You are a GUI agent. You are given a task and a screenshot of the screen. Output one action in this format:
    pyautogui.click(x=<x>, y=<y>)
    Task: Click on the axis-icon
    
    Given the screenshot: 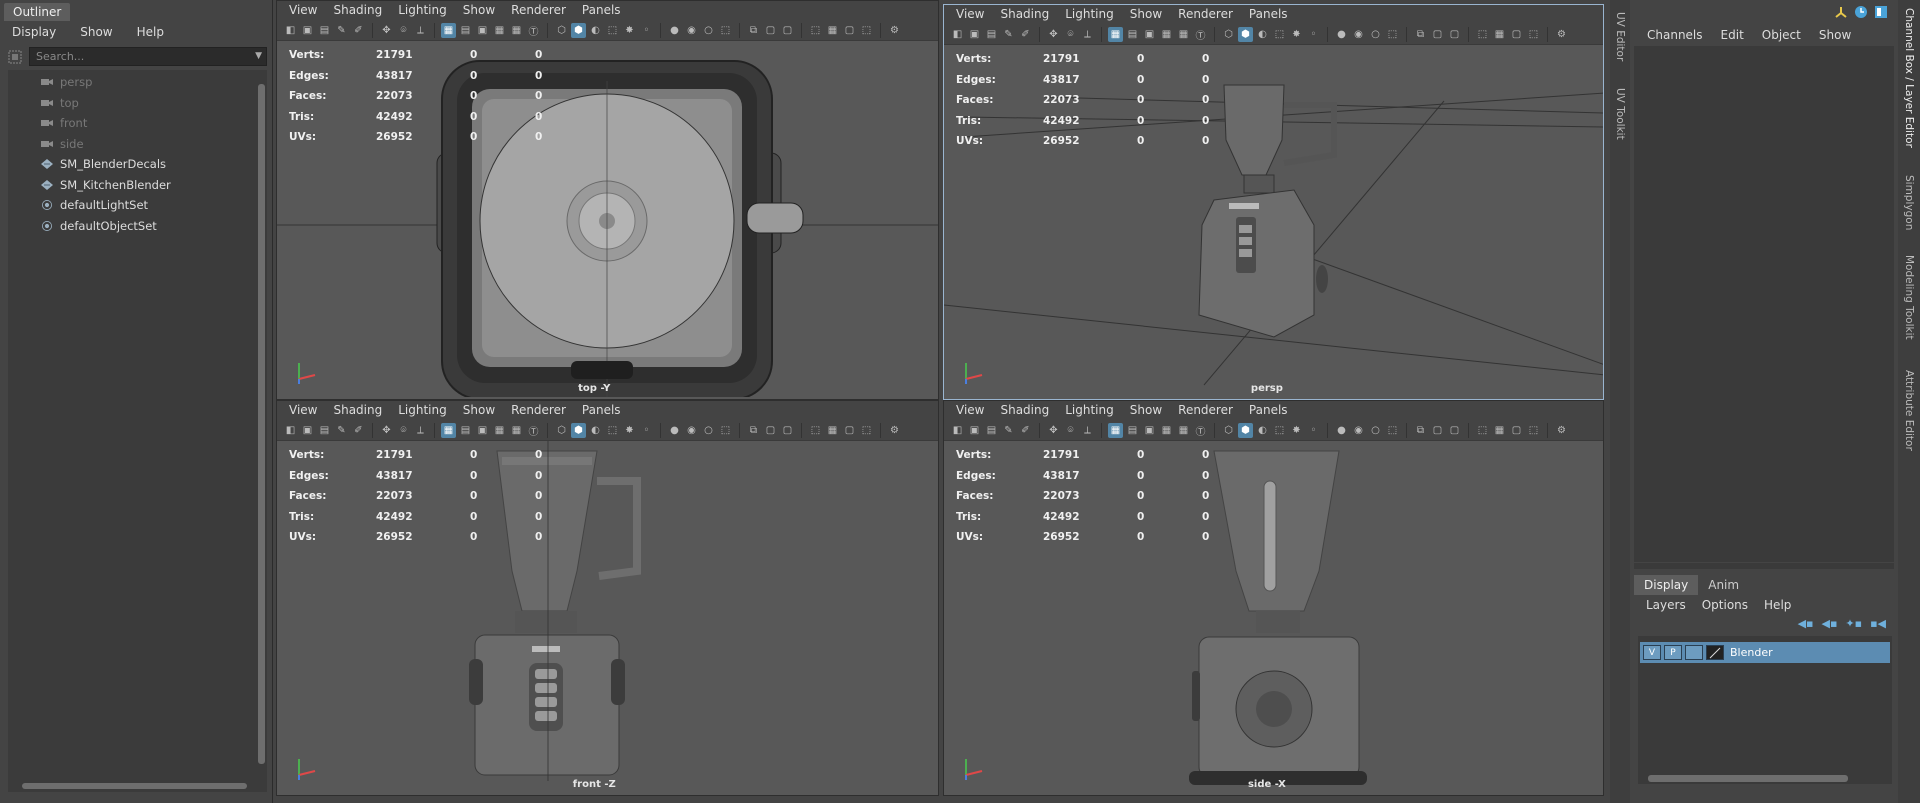 What is the action you would take?
    pyautogui.click(x=1841, y=12)
    